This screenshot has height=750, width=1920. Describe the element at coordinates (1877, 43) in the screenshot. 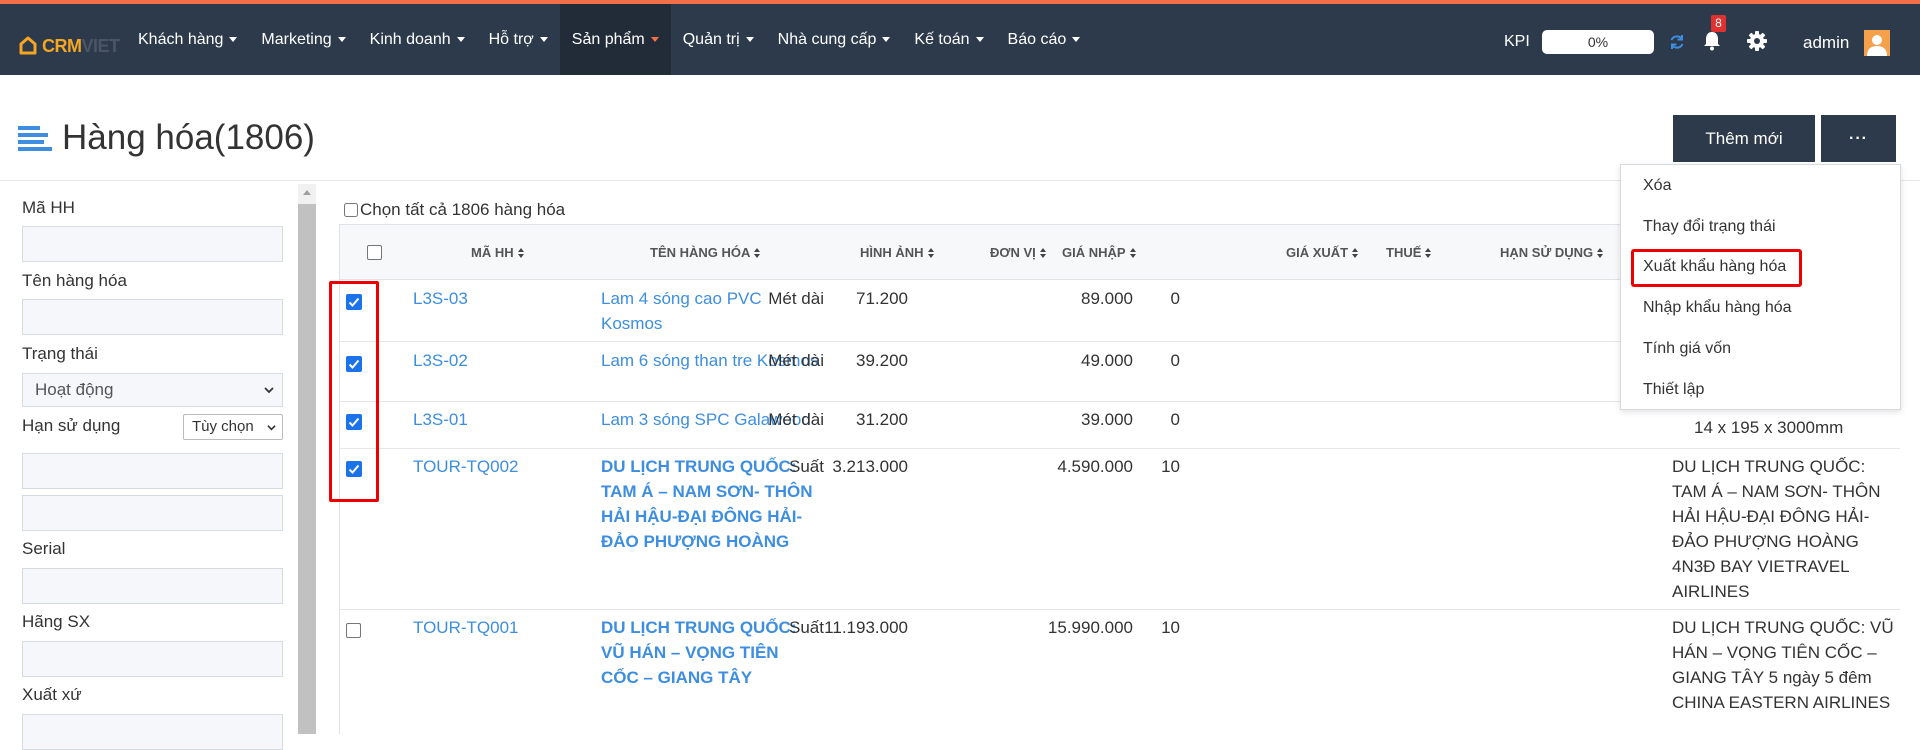

I see `avatar` at that location.